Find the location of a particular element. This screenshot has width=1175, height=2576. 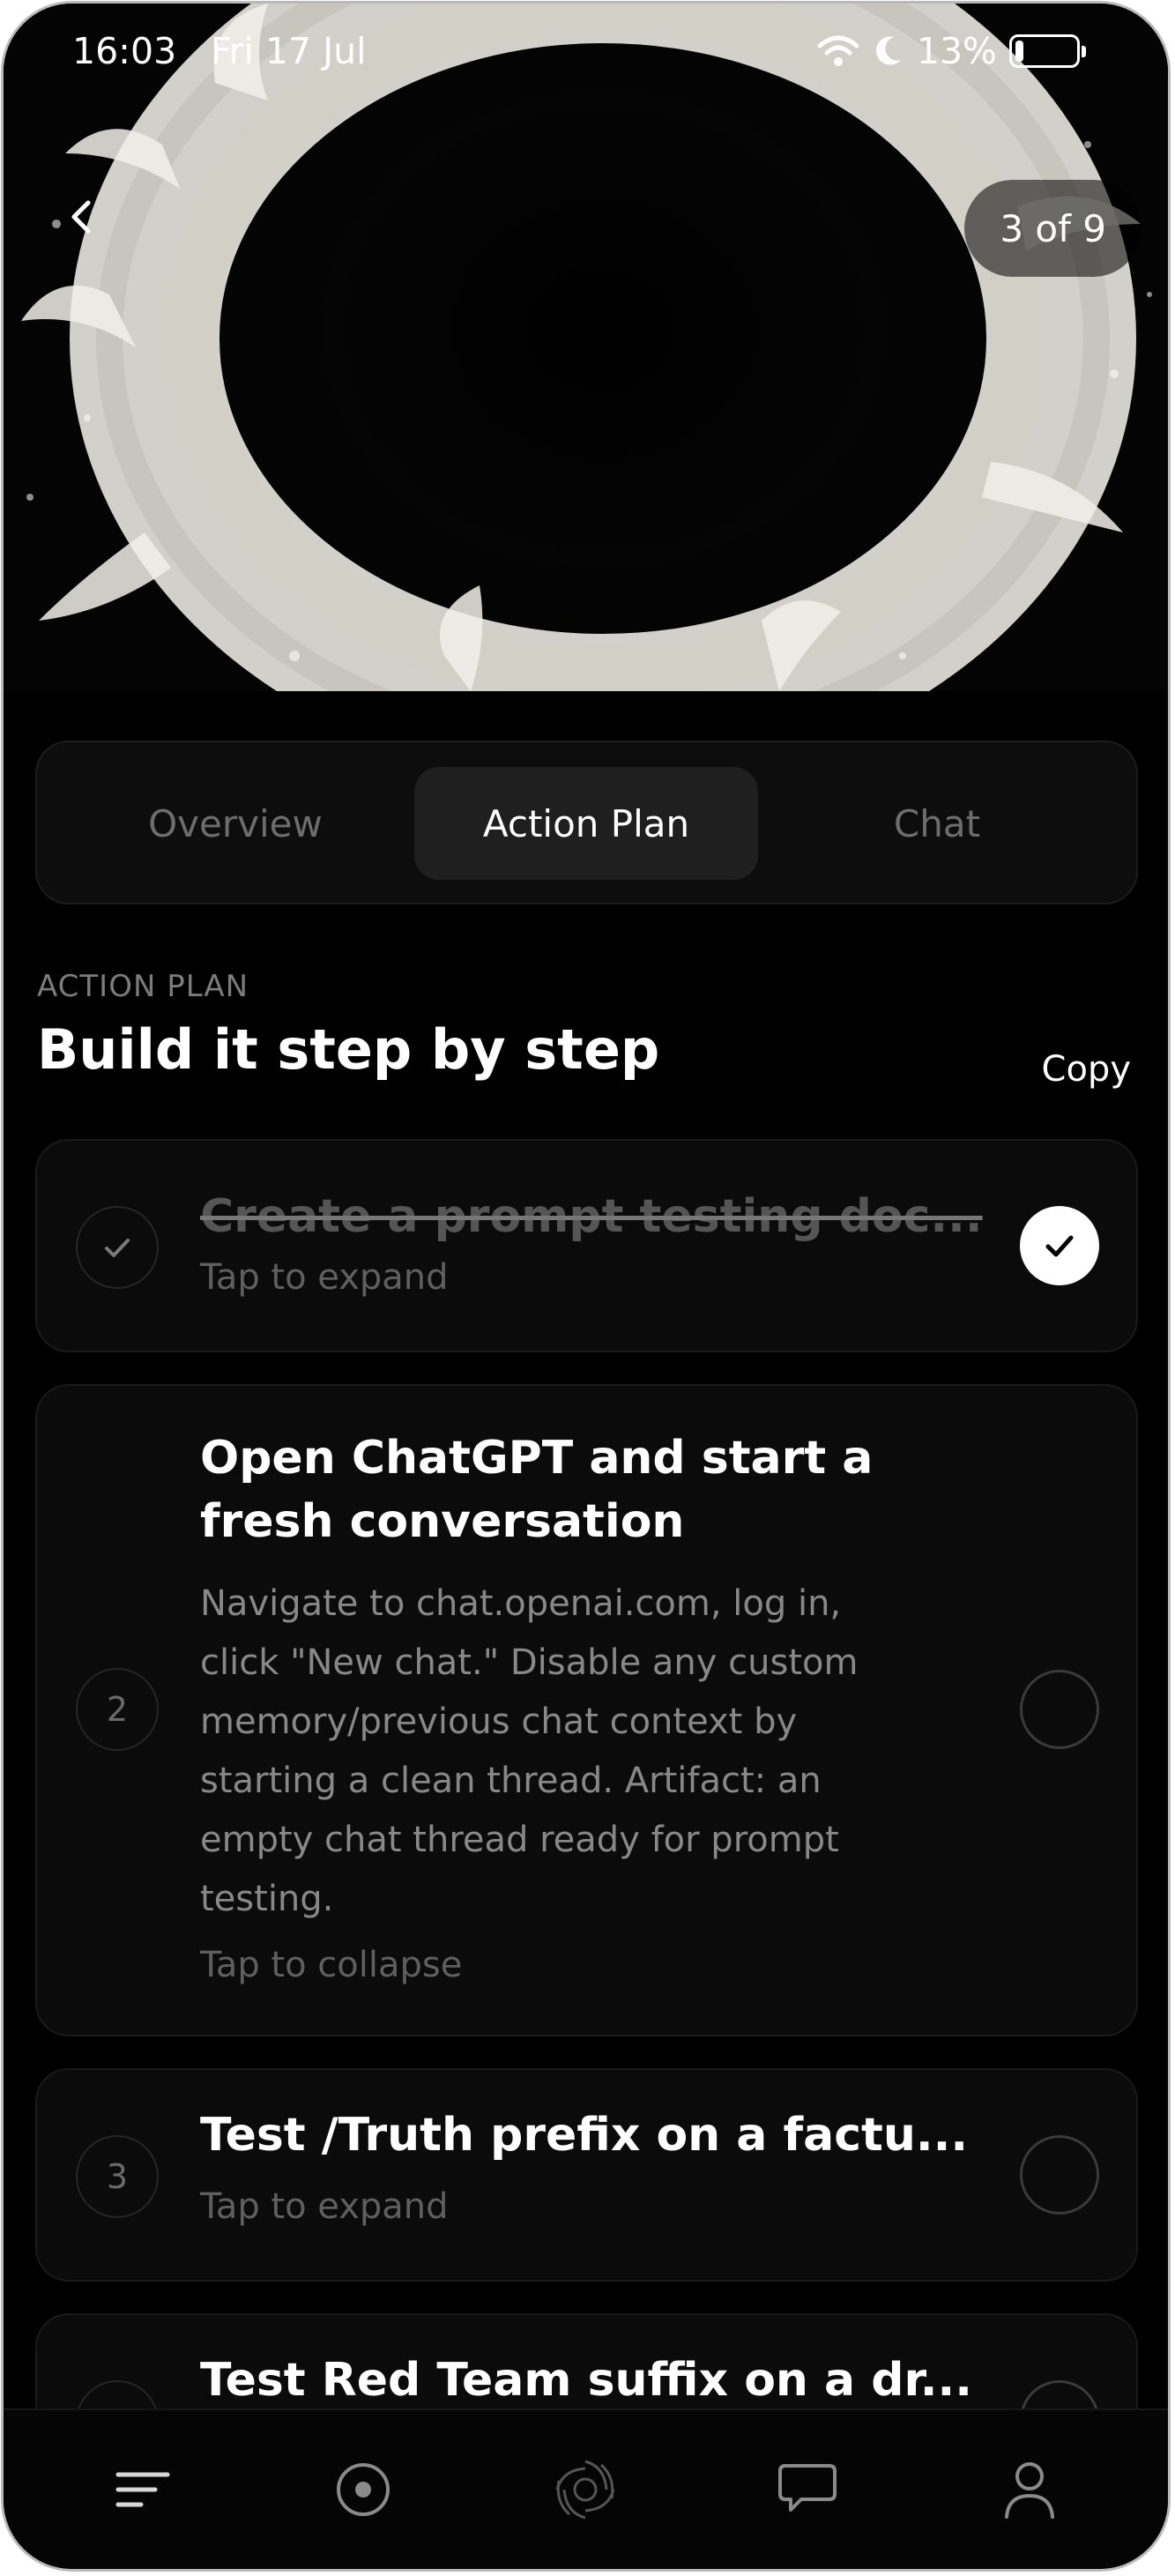

swirl-logo-icon is located at coordinates (585, 2490).